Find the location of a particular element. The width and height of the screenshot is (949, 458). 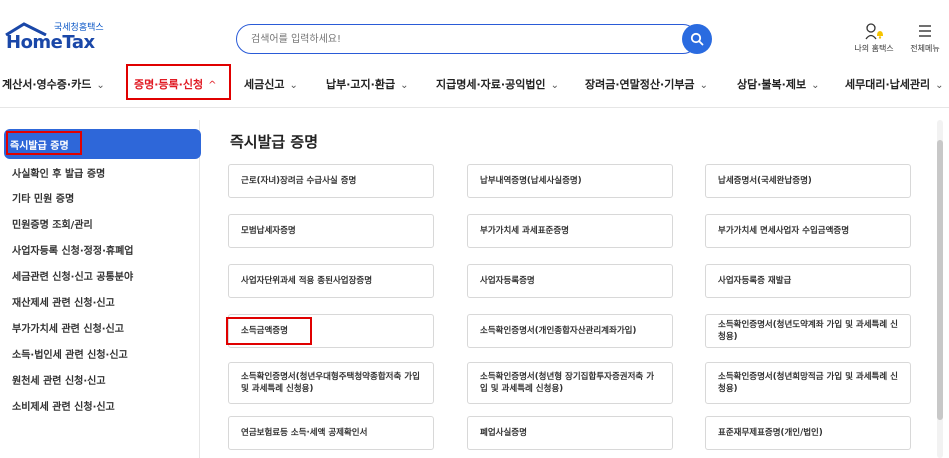

sidebar-item-other-certificates: 기타 민원 증명 is located at coordinates (43, 197).